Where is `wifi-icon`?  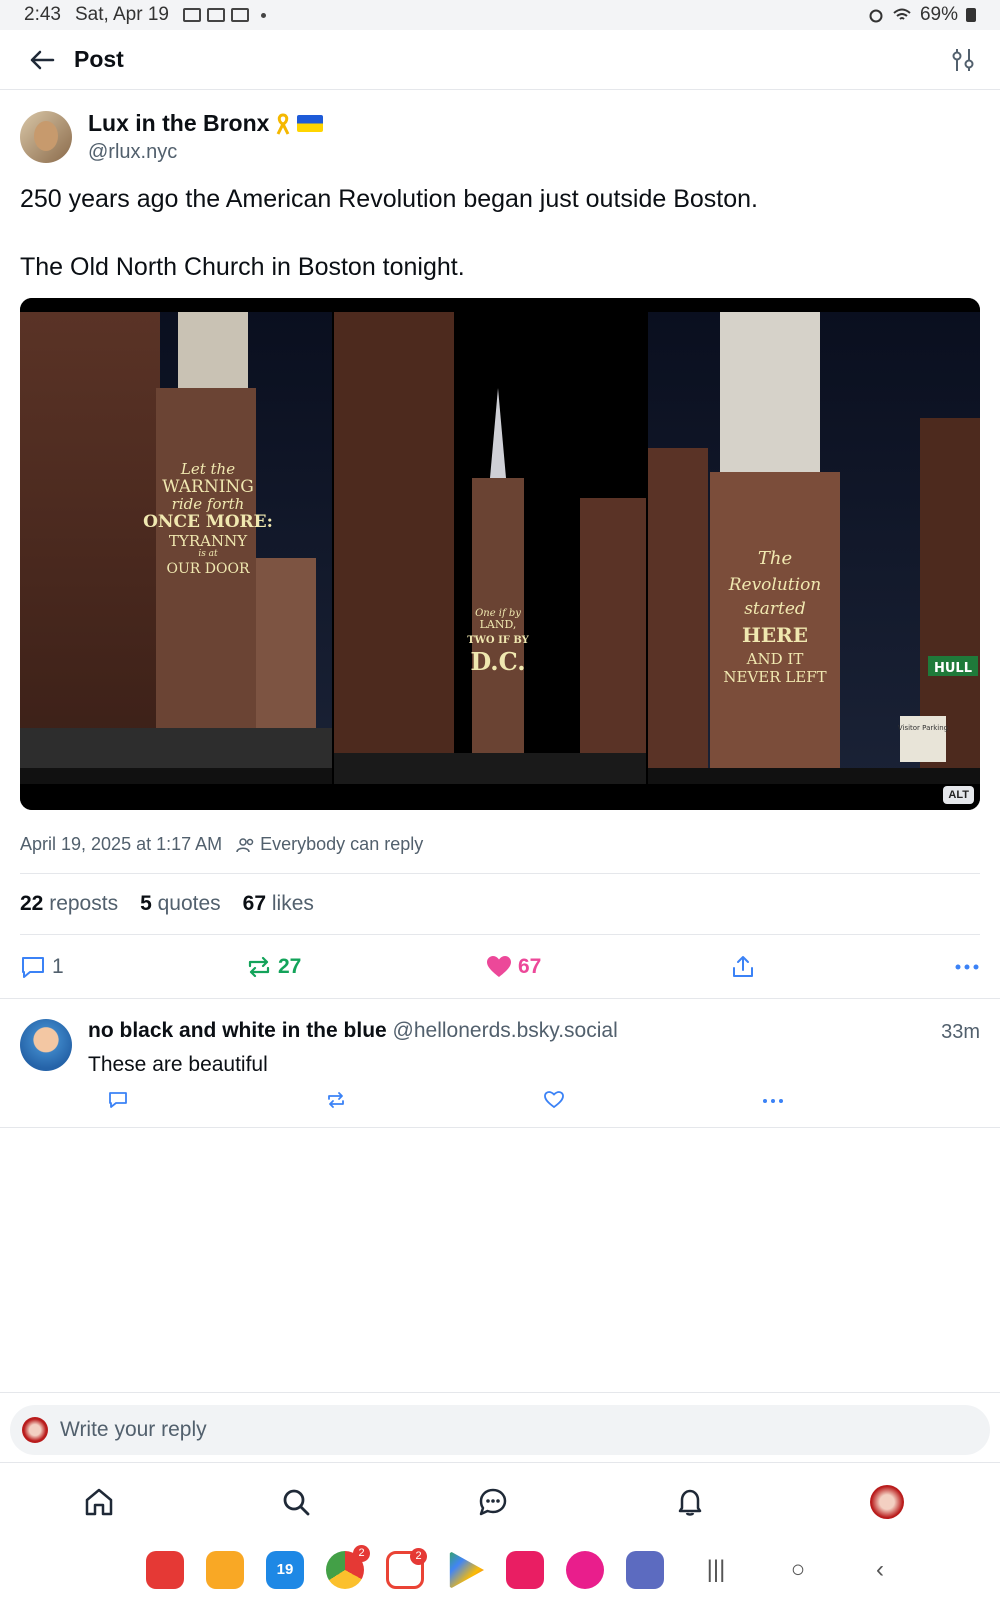
wifi-icon is located at coordinates (902, 14).